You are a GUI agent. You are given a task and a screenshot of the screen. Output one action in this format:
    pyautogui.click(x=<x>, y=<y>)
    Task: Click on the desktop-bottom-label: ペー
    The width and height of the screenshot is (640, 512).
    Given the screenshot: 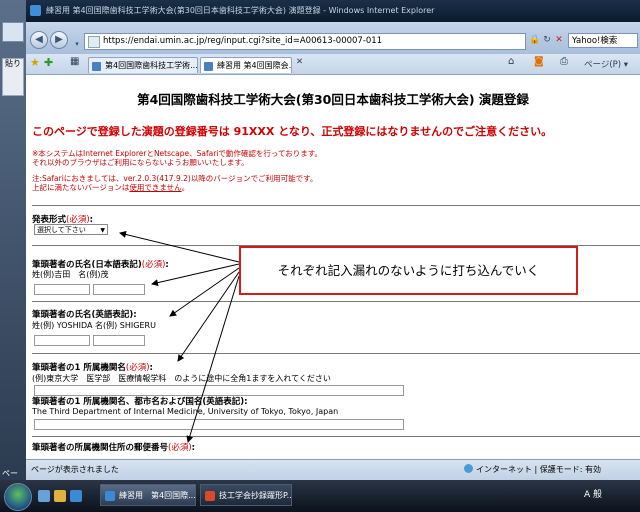 What is the action you would take?
    pyautogui.click(x=10, y=473)
    